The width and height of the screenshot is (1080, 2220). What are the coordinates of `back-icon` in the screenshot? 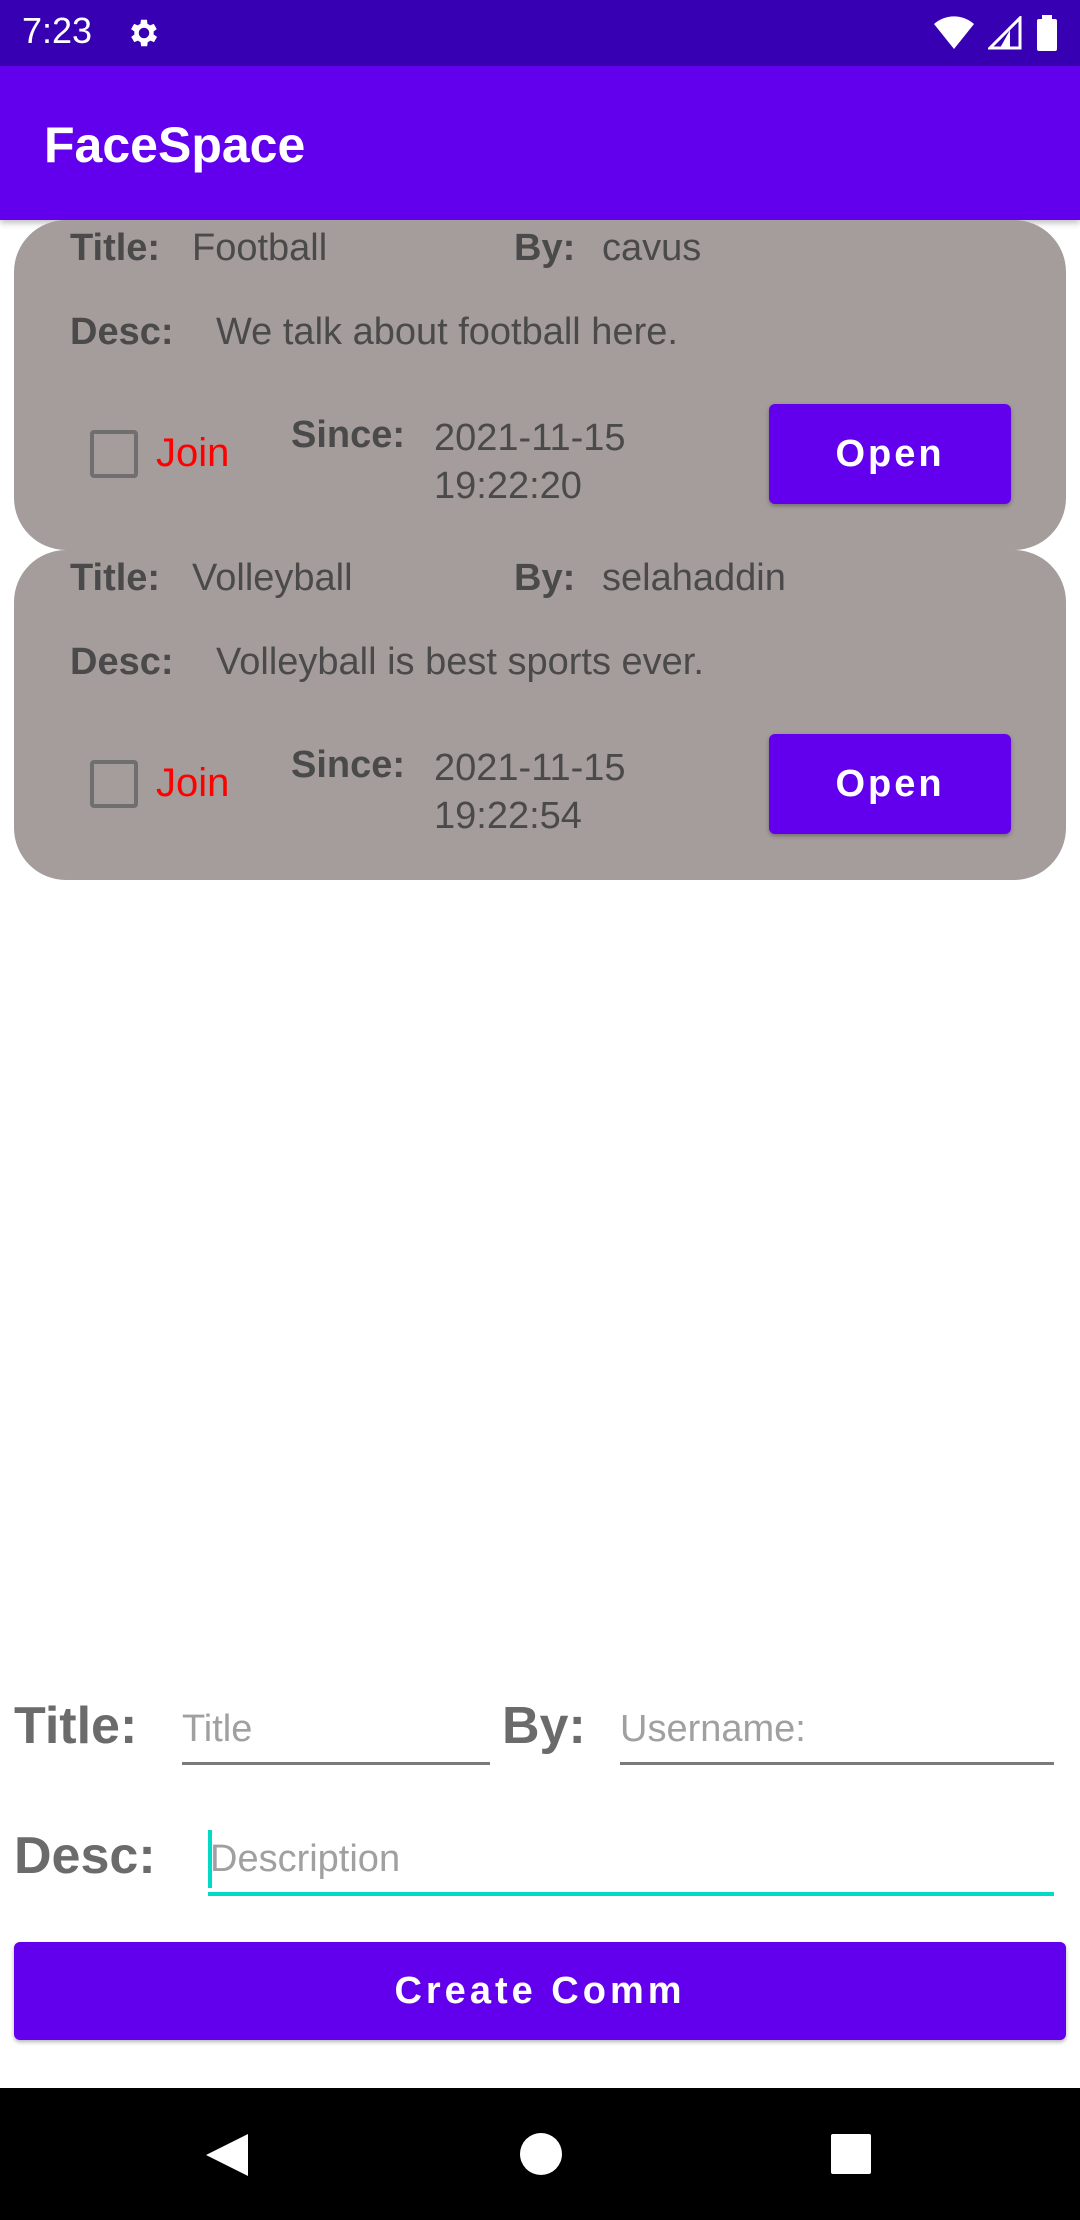 It's located at (227, 2155).